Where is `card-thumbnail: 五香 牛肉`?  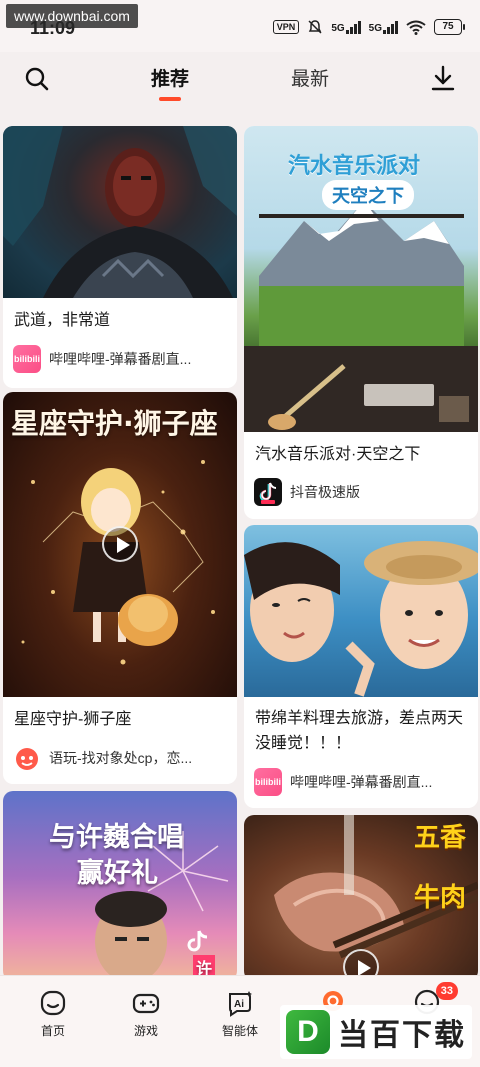 card-thumbnail: 五香 牛肉 is located at coordinates (361, 898).